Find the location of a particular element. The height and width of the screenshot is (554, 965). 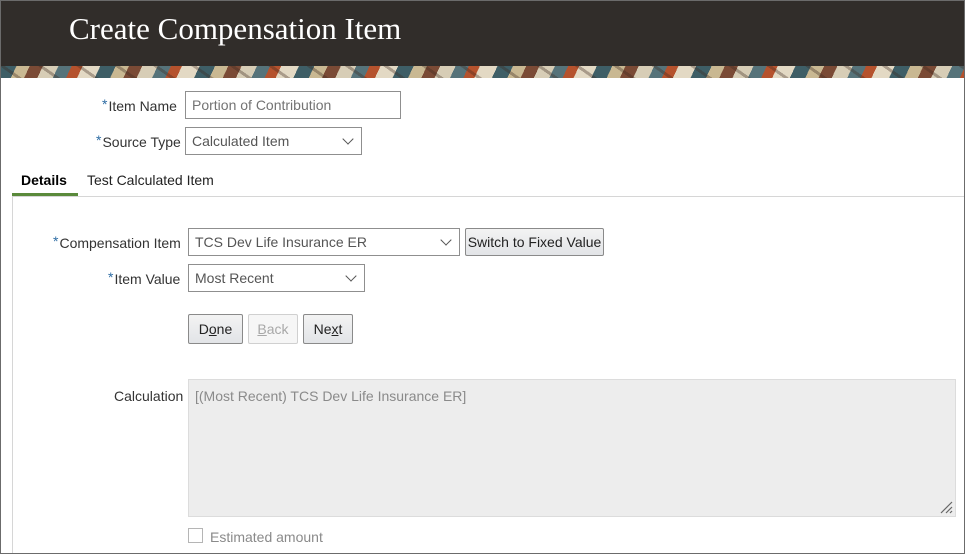

tab-bar: Details Test Calculated Item is located at coordinates (488, 181).